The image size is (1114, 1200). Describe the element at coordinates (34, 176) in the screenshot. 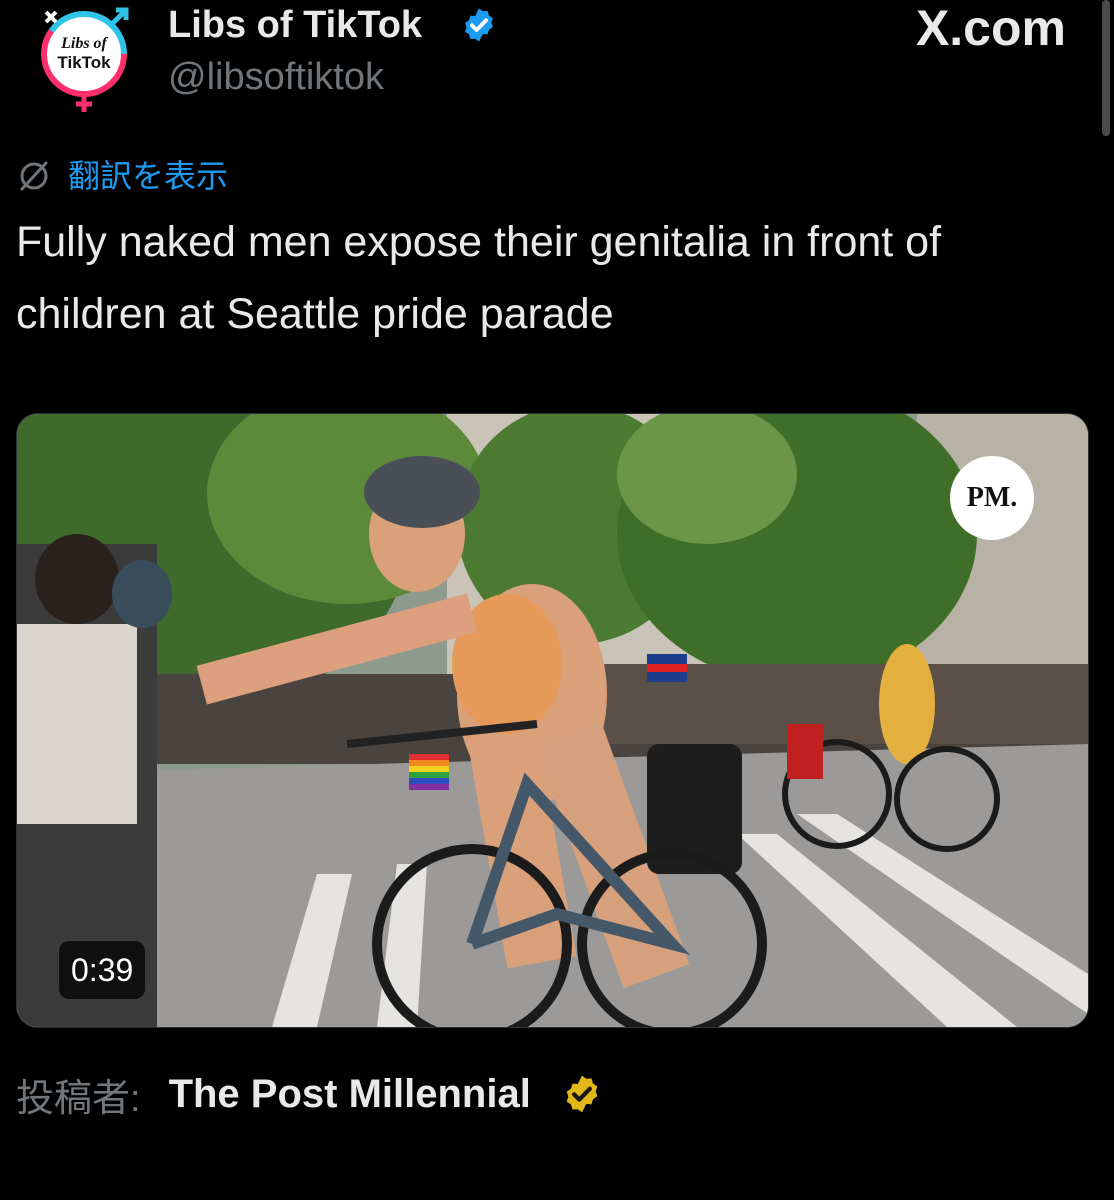

I see `globe-slash-icon` at that location.